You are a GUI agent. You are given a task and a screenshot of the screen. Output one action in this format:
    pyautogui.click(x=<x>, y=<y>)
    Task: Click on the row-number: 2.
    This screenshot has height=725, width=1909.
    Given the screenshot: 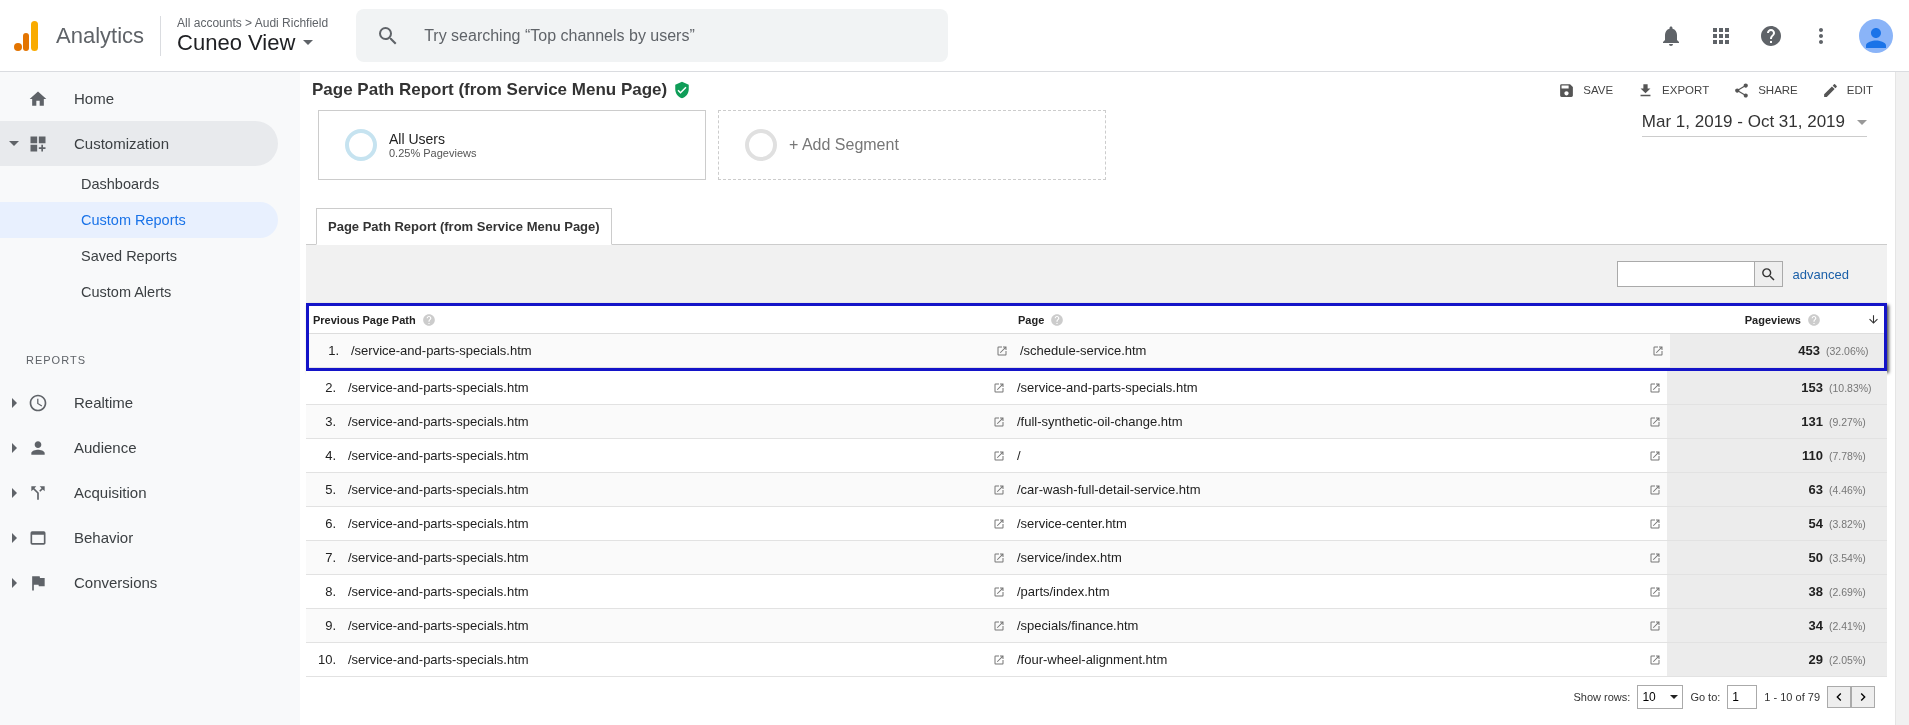 What is the action you would take?
    pyautogui.click(x=330, y=387)
    